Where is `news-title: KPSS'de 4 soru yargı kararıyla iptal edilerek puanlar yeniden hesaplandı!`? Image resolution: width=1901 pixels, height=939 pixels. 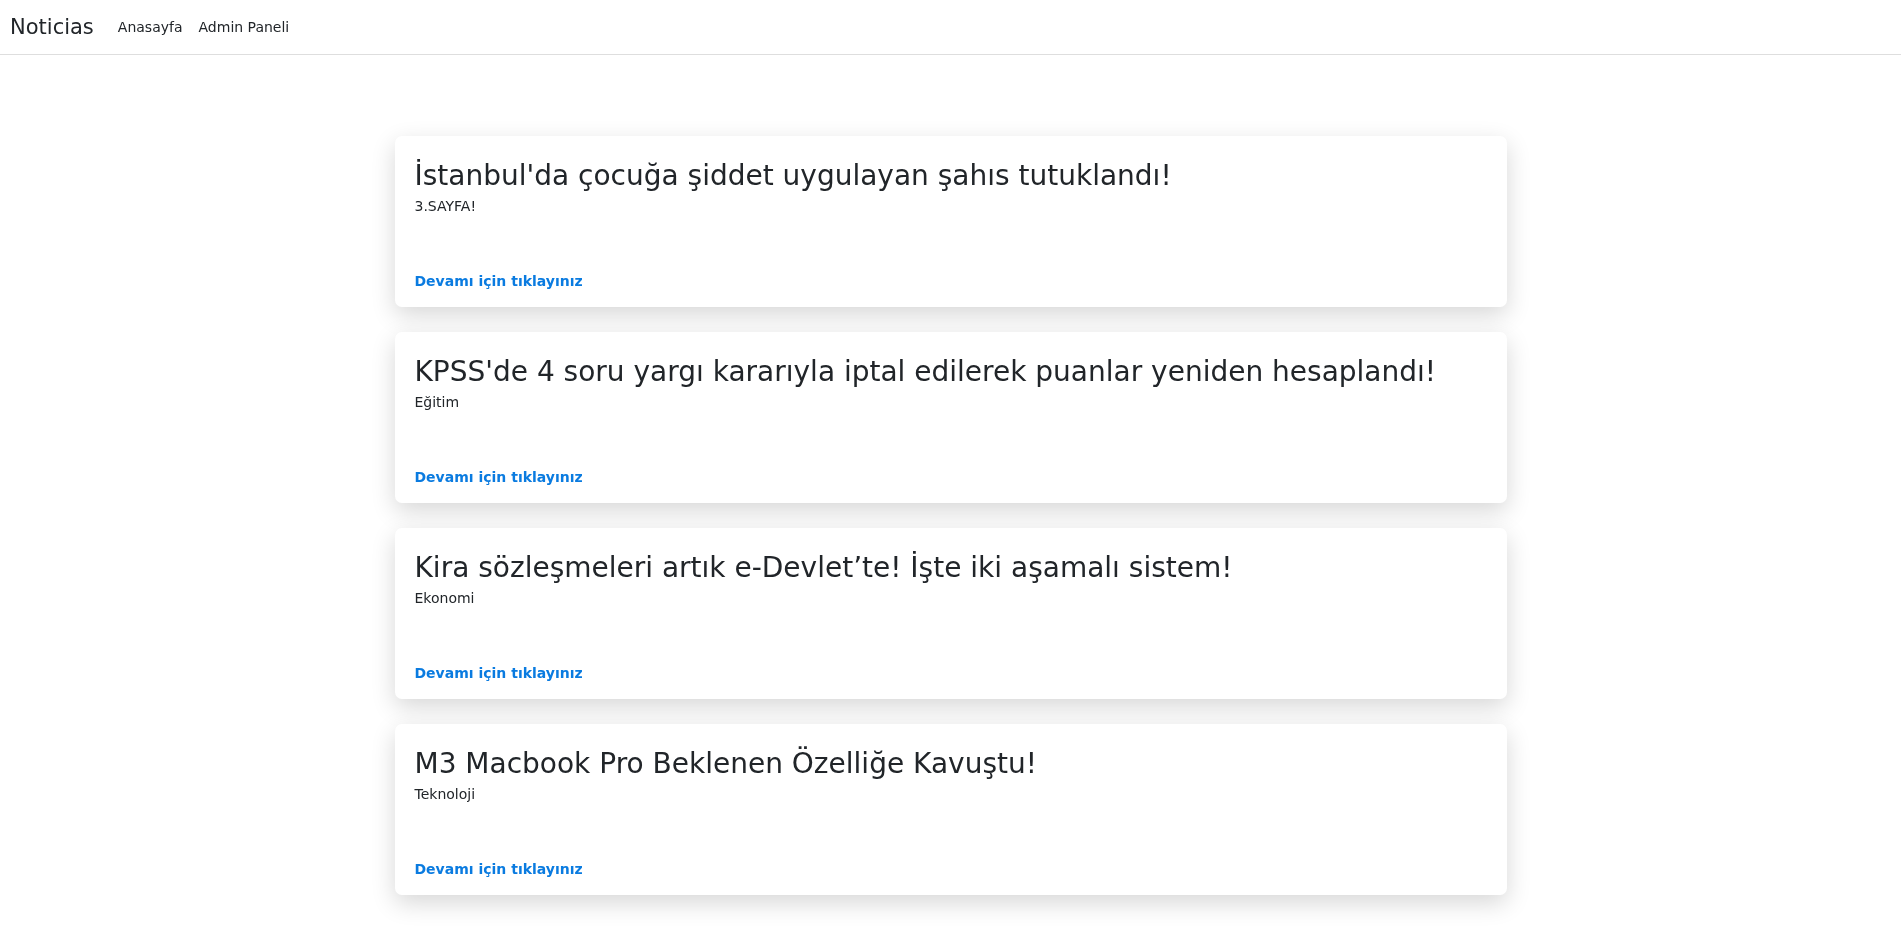 news-title: KPSS'de 4 soru yargı kararıyla iptal edilerek puanlar yeniden hesaplandı! is located at coordinates (926, 372).